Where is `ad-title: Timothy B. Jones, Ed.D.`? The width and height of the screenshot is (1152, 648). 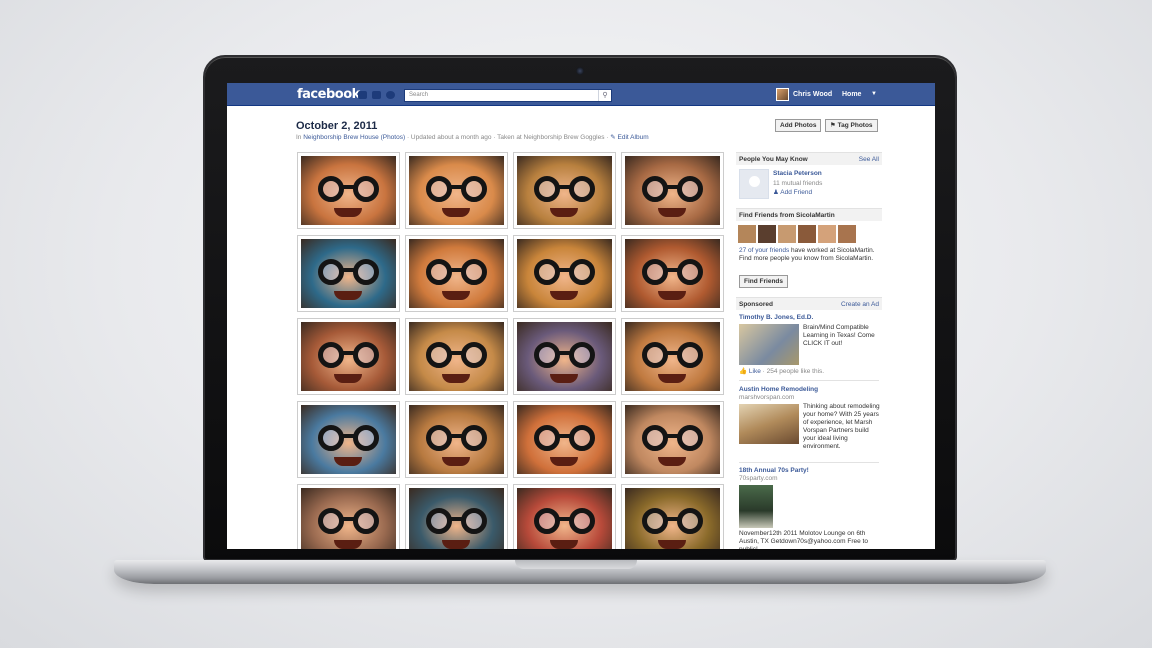
ad-title: Timothy B. Jones, Ed.D. is located at coordinates (776, 318).